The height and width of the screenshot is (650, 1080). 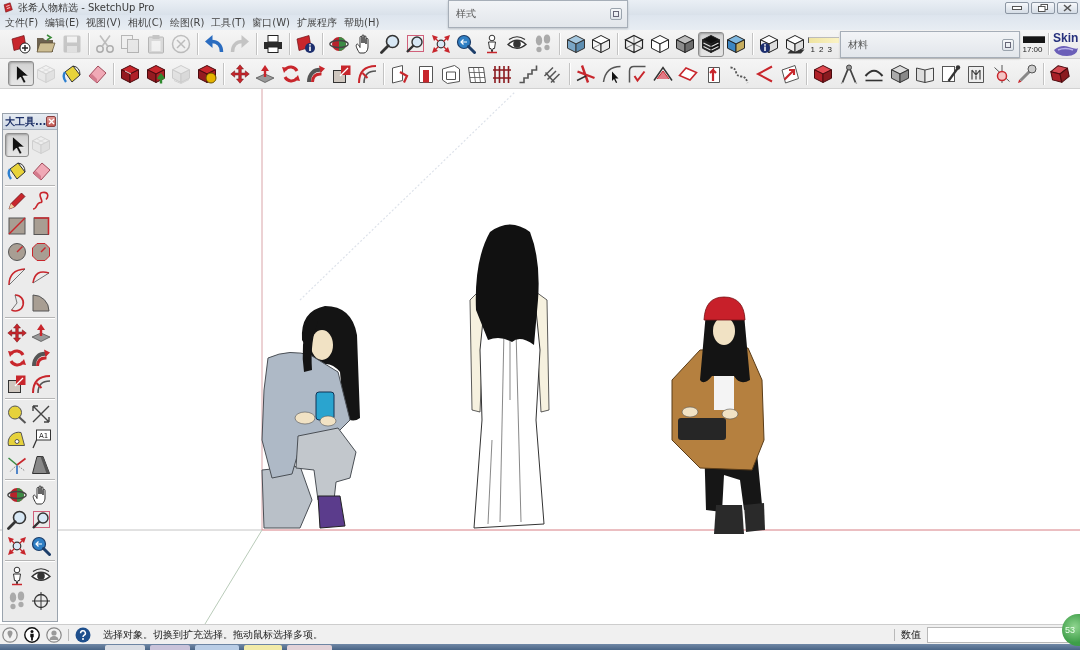 I want to click on menu-item: 窗口(W), so click(x=271, y=22).